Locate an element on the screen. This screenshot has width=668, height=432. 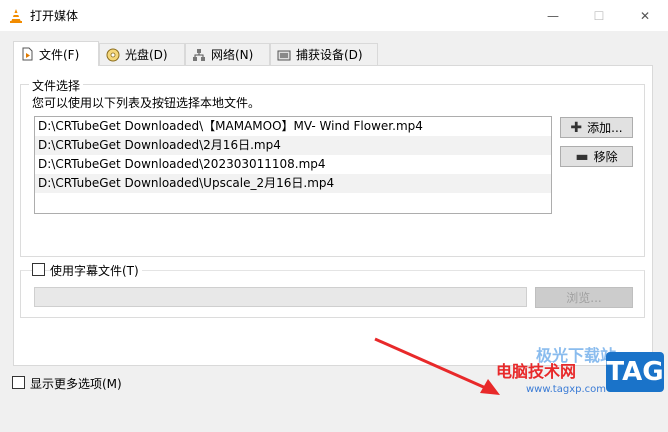
list-item: D:\CRTubeGet Downloaded\202303011108.mp4 is located at coordinates (293, 164).